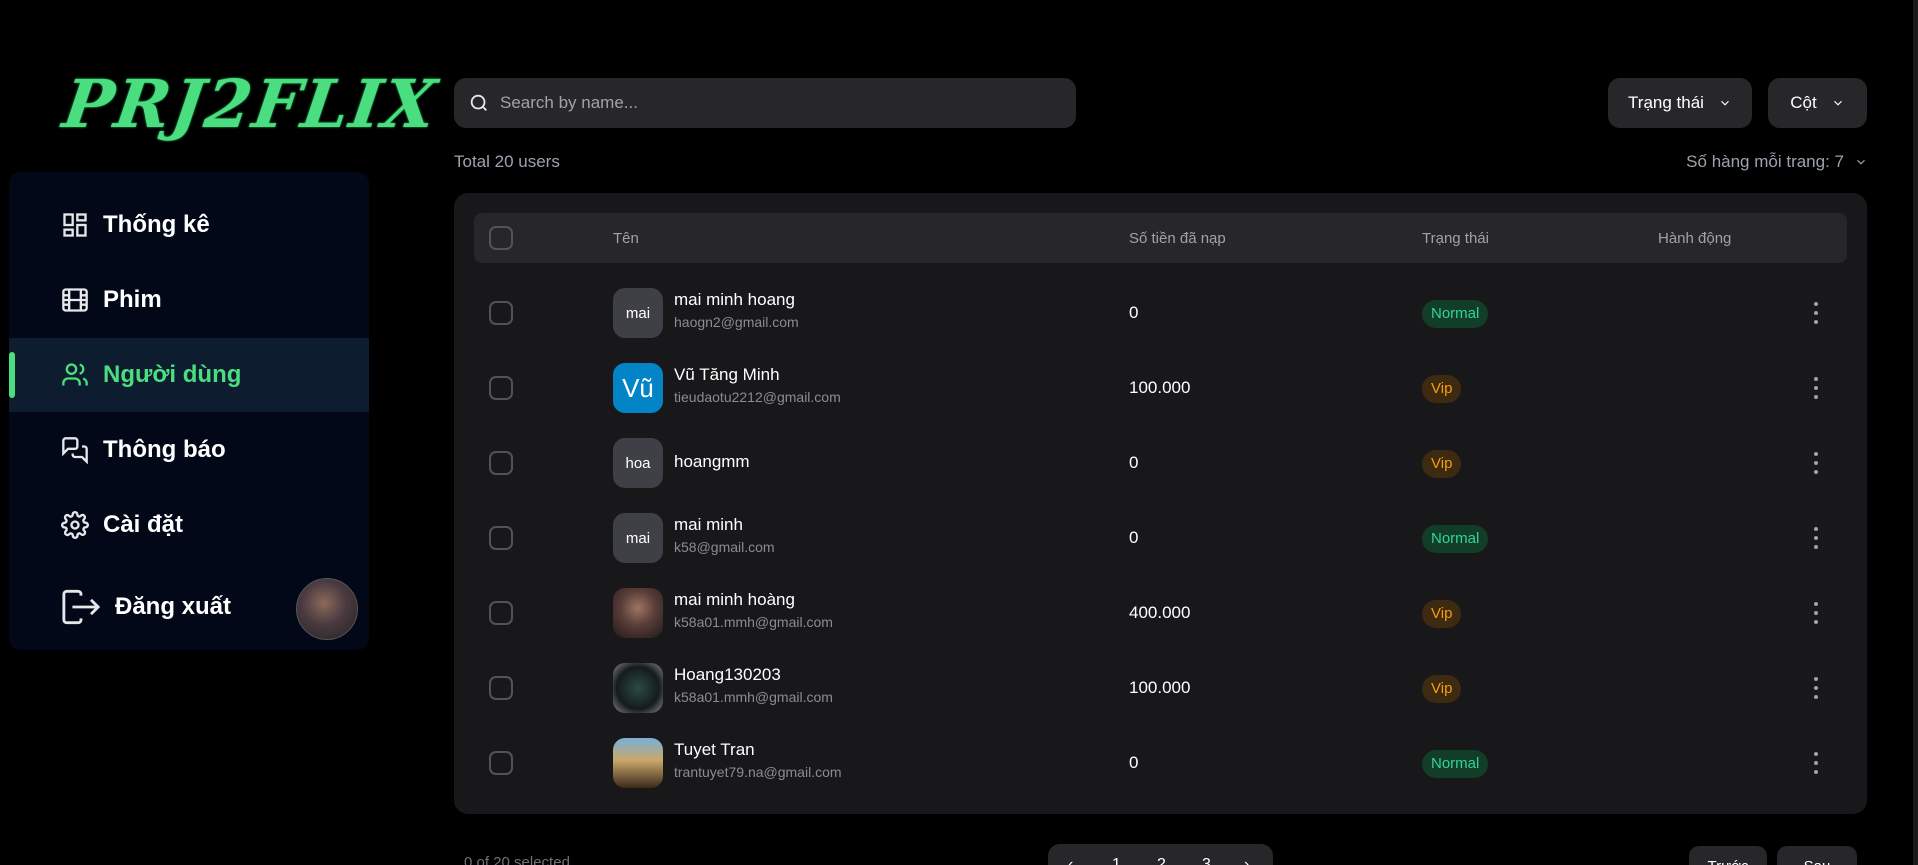  Describe the element at coordinates (727, 374) in the screenshot. I see `user-name: Vũ Tăng Minh` at that location.